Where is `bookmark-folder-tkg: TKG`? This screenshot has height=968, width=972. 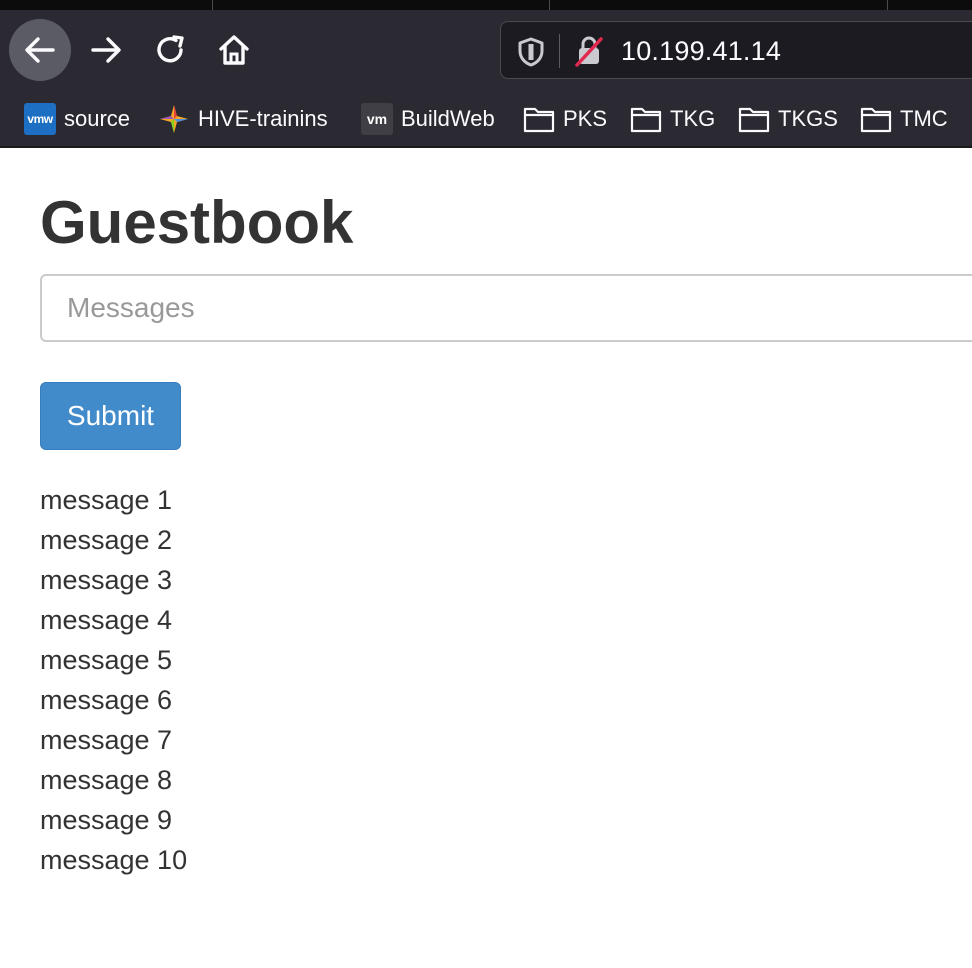
bookmark-folder-tkg: TKG is located at coordinates (672, 119).